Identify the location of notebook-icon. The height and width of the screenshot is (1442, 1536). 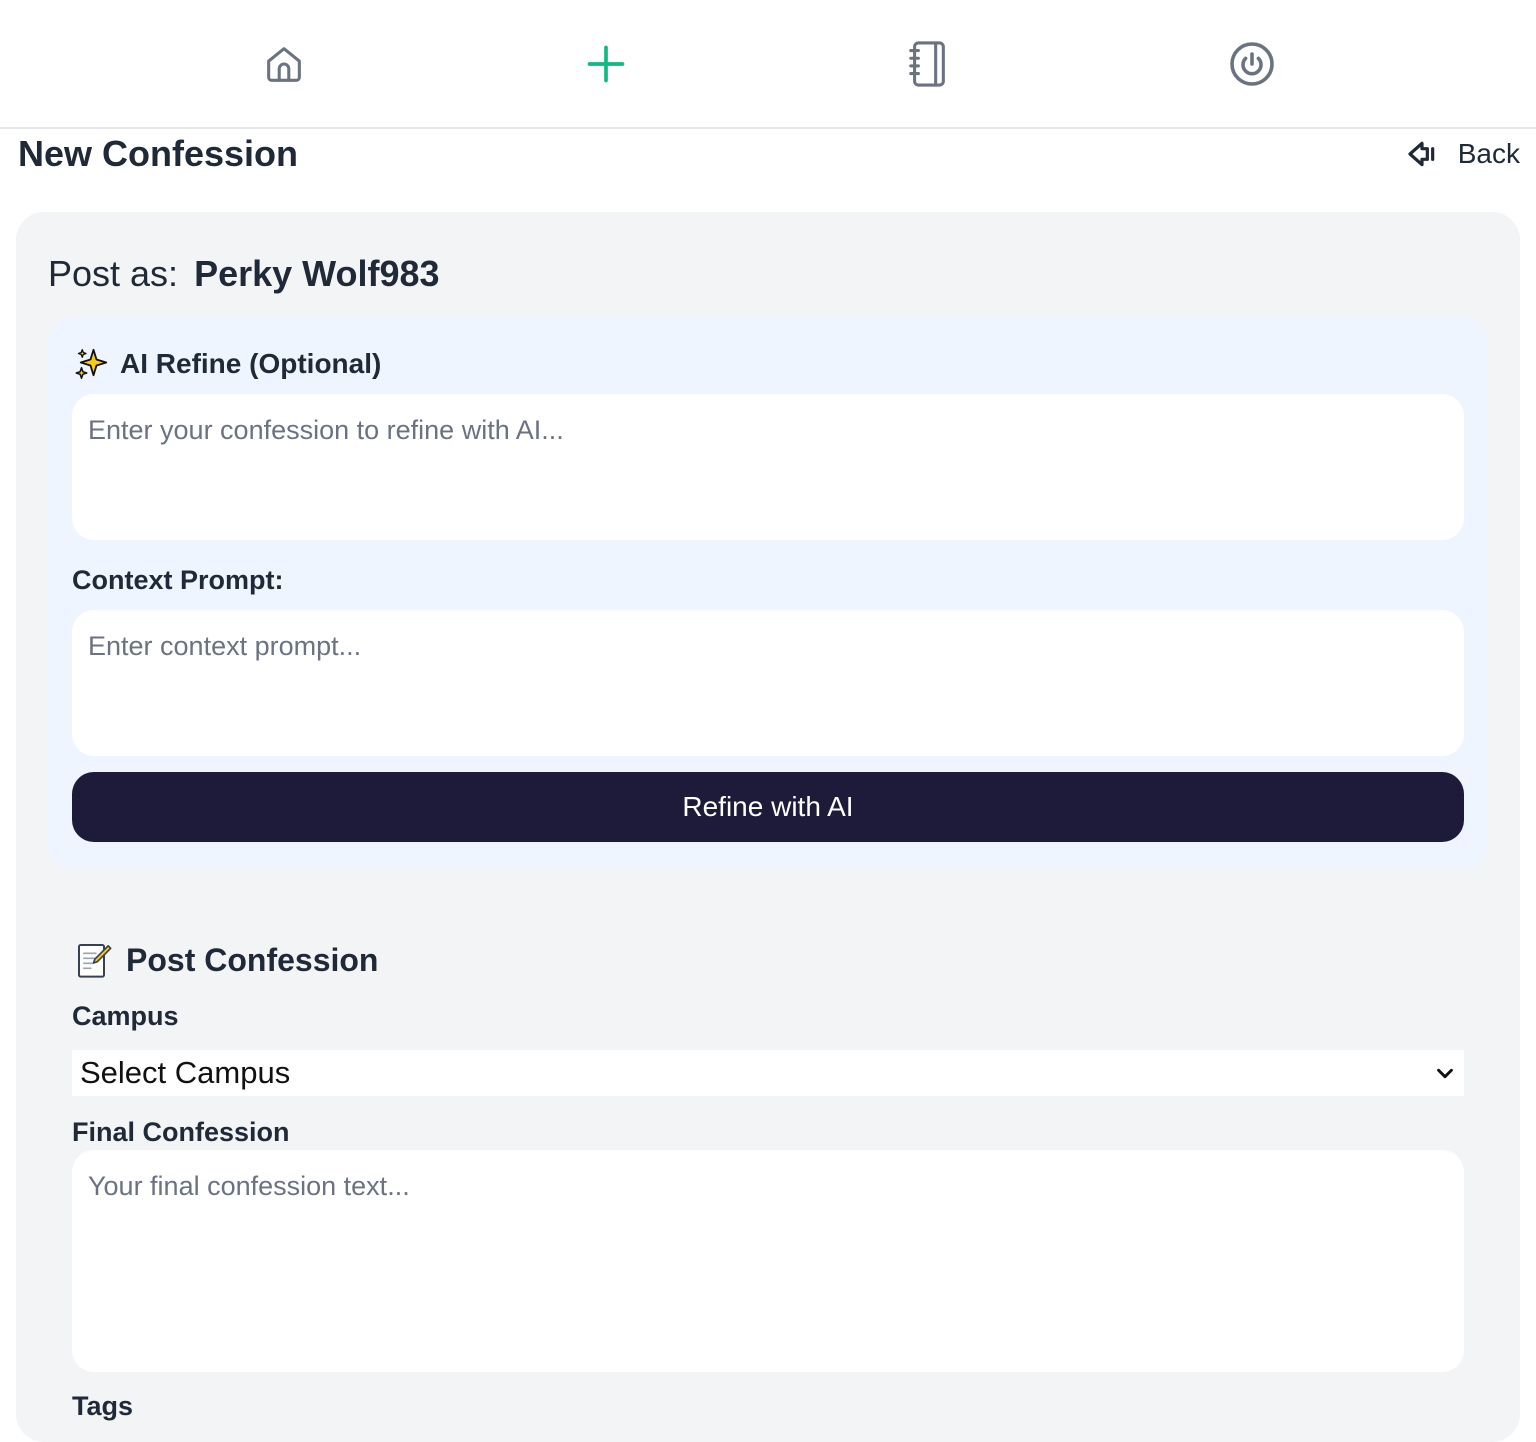
(927, 64).